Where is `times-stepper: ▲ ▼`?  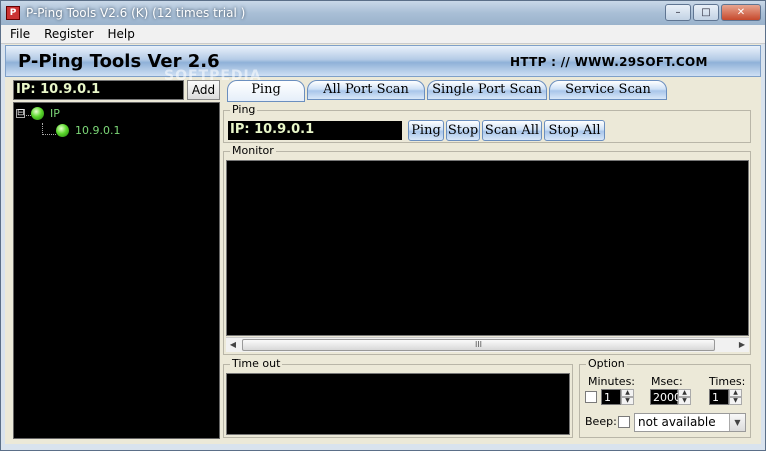 times-stepper: ▲ ▼ is located at coordinates (735, 397).